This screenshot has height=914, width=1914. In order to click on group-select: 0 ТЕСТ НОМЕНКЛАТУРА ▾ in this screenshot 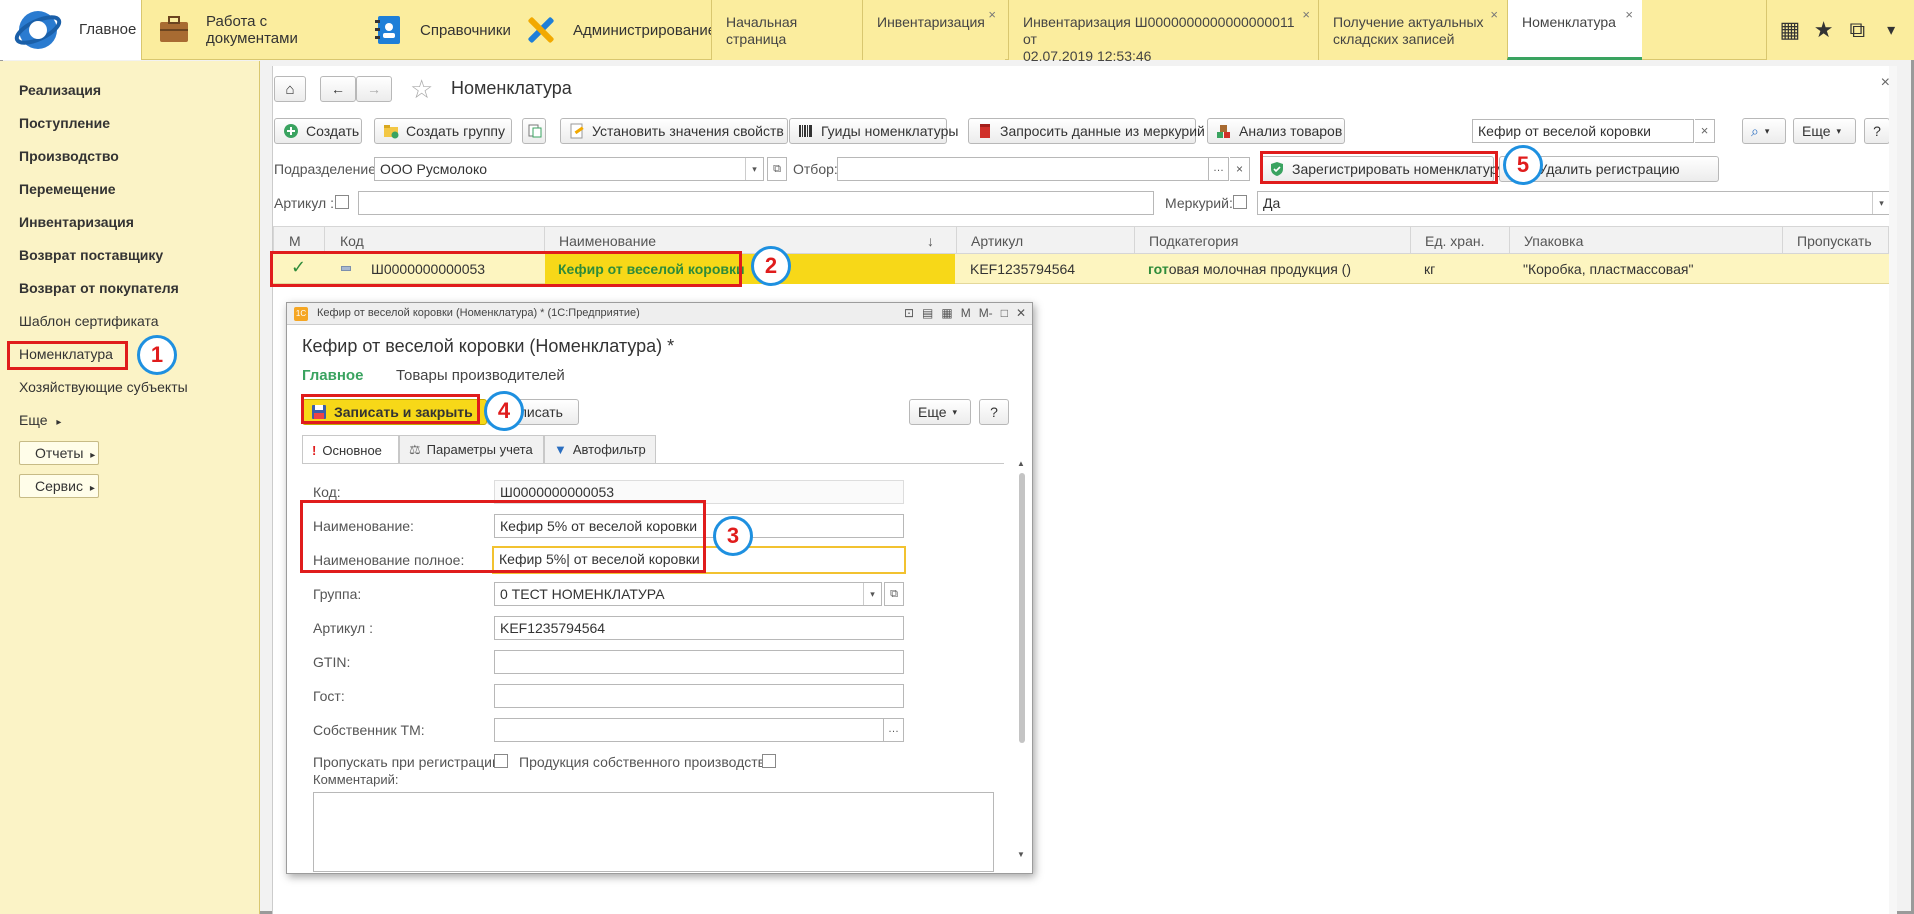, I will do `click(688, 594)`.